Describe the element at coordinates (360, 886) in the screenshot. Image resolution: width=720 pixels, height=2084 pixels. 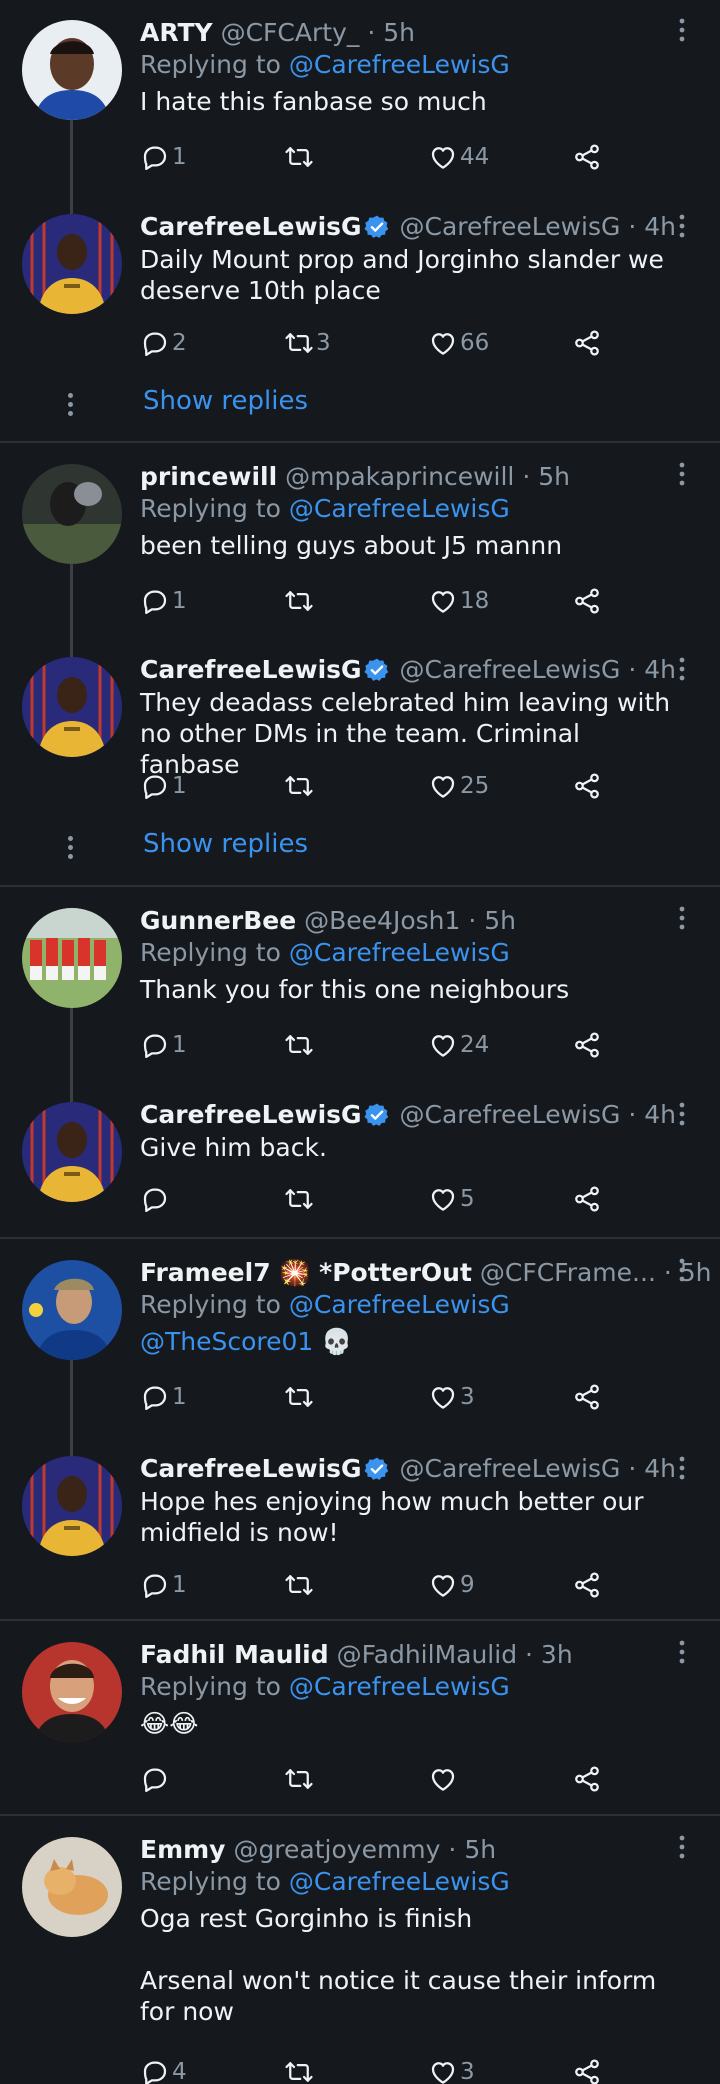
I see `divider` at that location.